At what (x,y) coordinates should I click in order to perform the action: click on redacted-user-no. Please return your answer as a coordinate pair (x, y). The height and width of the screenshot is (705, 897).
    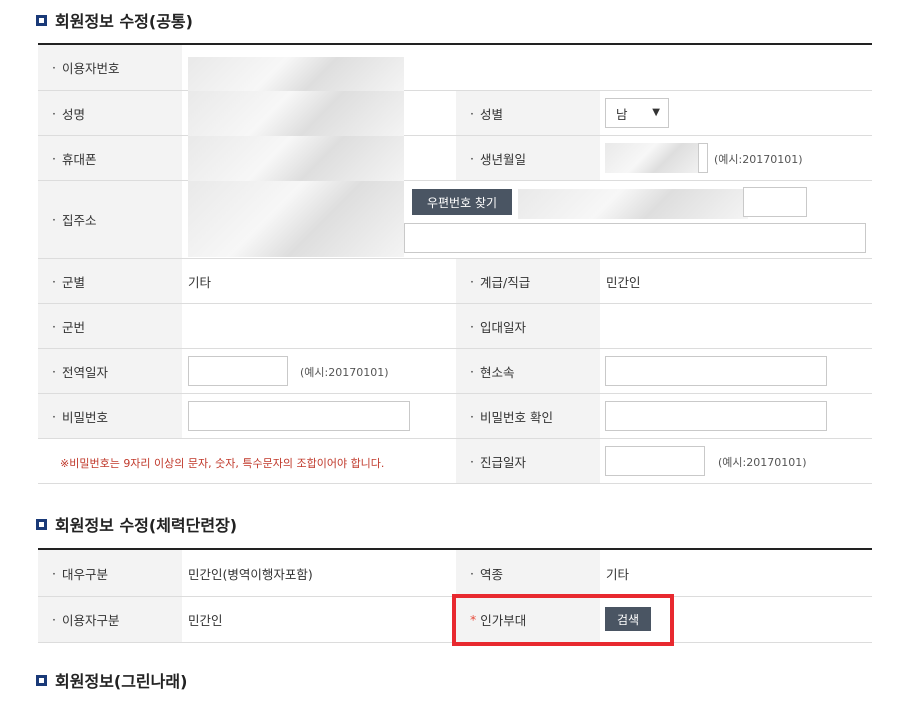
    Looking at the image, I should click on (296, 74).